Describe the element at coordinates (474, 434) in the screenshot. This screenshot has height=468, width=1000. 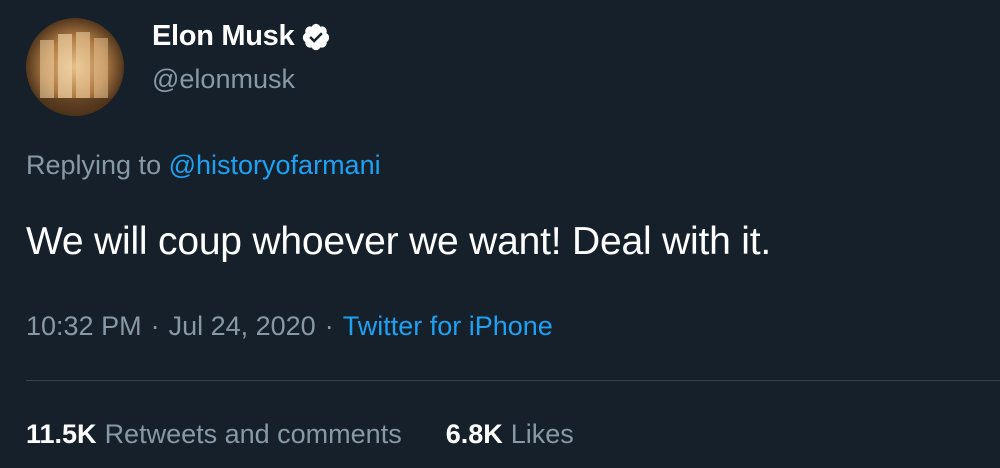
I see `likes-count: 6.8K` at that location.